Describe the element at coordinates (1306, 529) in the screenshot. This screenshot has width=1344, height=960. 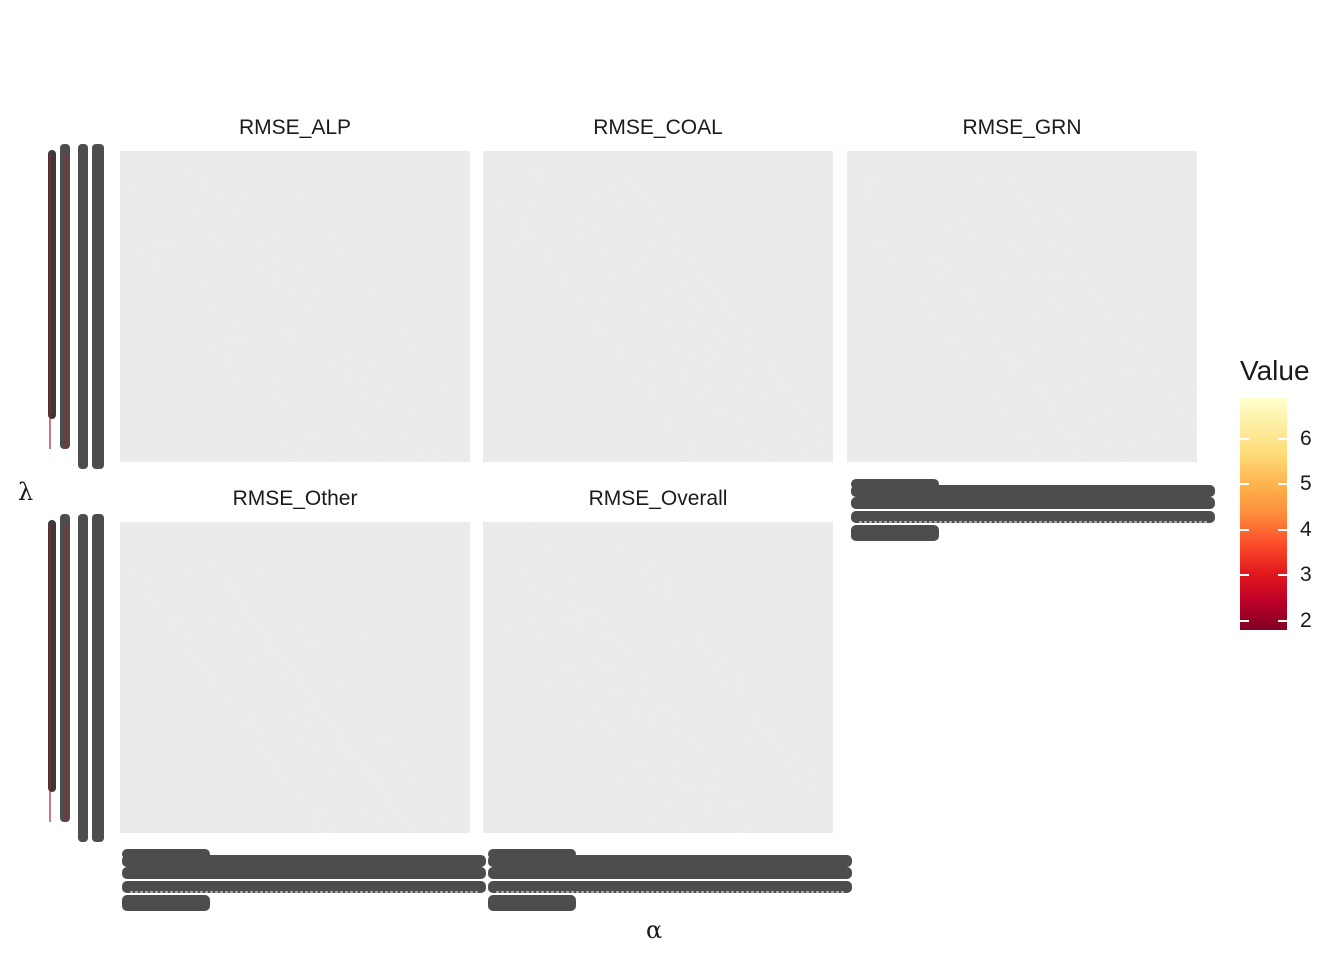
I see `legend-tick-label: 4` at that location.